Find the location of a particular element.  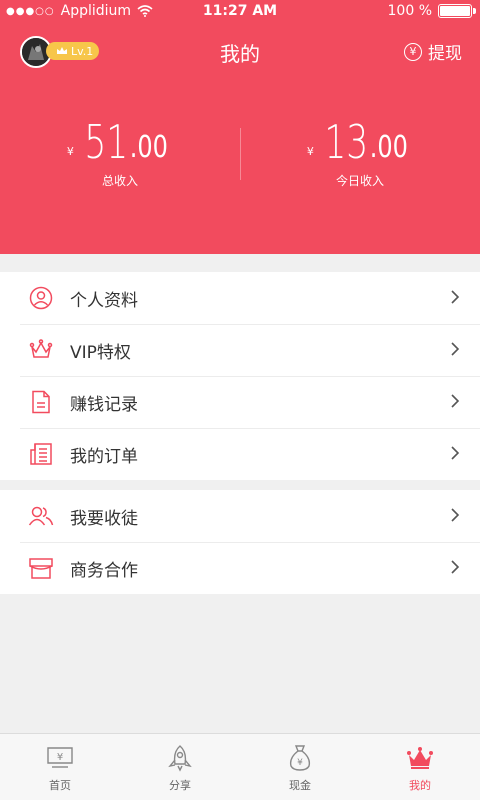

tab-cash: ¥ 现金 is located at coordinates (300, 767).